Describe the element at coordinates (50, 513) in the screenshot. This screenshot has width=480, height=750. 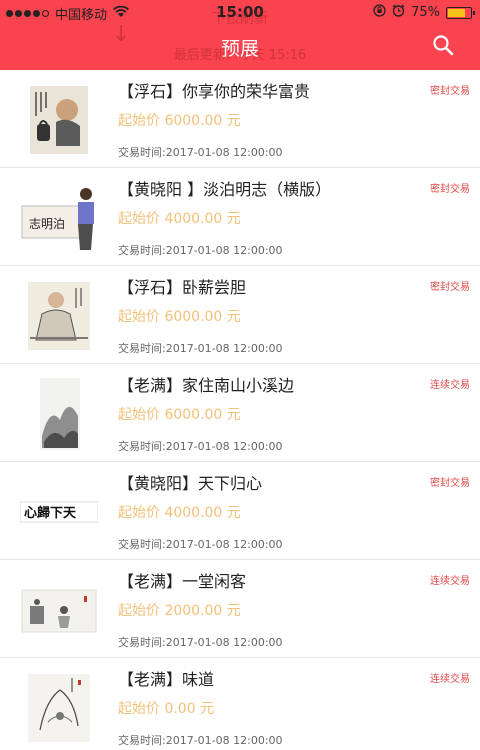
I see `svg-text: 心歸下天` at that location.